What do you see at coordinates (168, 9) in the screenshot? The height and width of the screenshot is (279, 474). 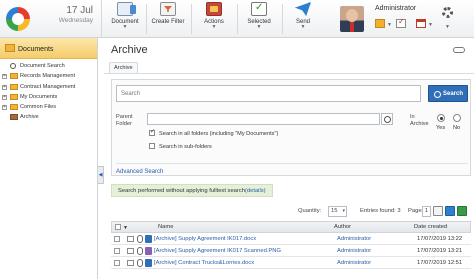 I see `filter-icon` at bounding box center [168, 9].